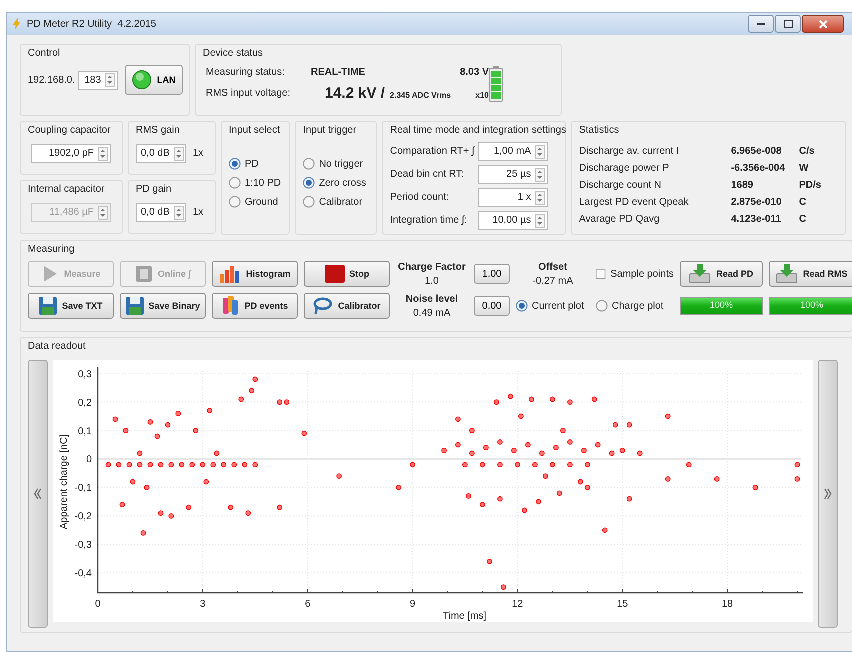 The height and width of the screenshot is (652, 852). Describe the element at coordinates (98, 80) in the screenshot. I see `spin-box: 183` at that location.